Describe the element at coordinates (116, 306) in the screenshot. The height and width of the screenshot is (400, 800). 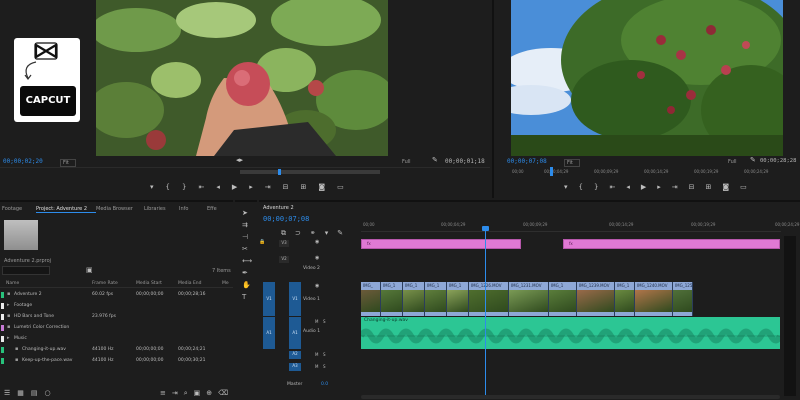
I see `project-row: ▸ Footage` at that location.